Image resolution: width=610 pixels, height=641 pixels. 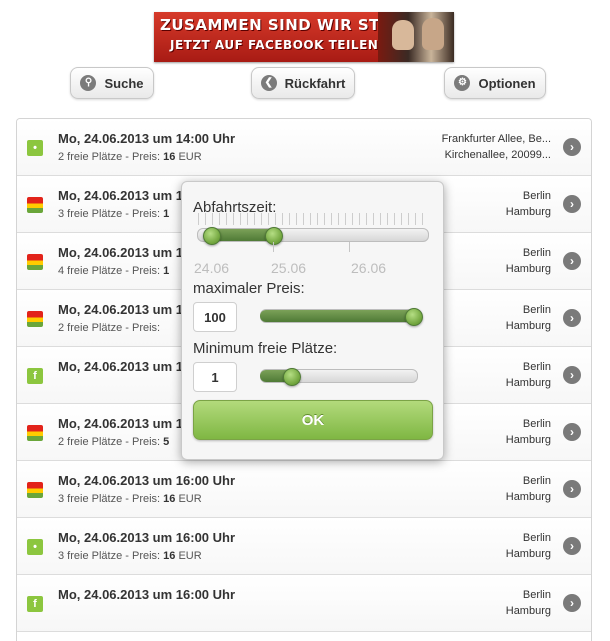 I want to click on return-trip-button: ❮ Rückfahrt, so click(x=303, y=83).